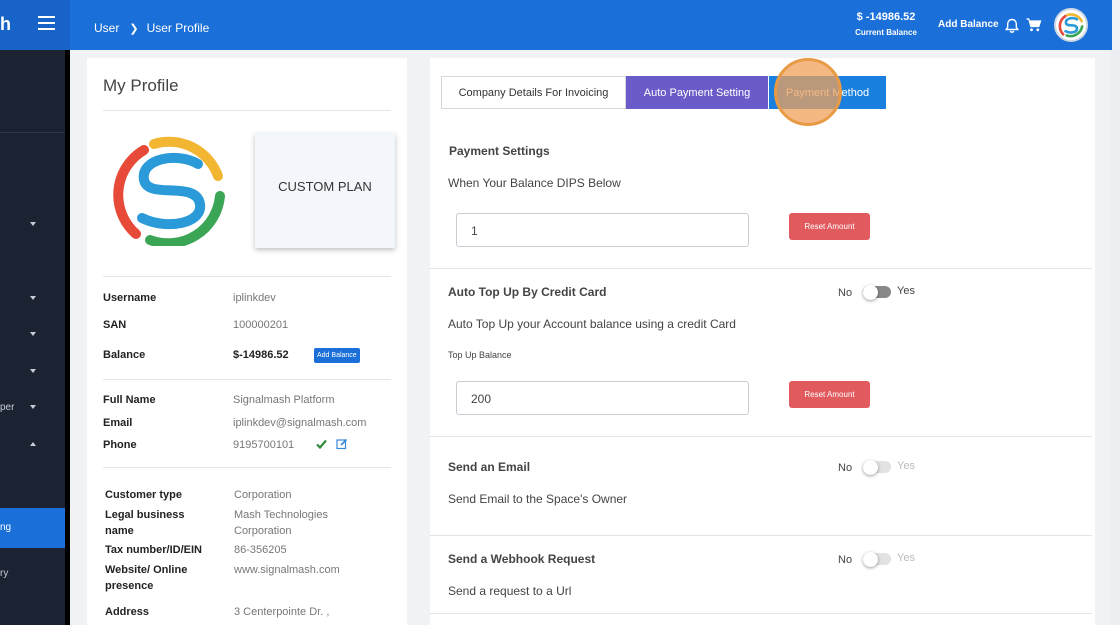 This screenshot has width=1120, height=625. What do you see at coordinates (145, 523) in the screenshot?
I see `legal-name-label: Legal business name` at bounding box center [145, 523].